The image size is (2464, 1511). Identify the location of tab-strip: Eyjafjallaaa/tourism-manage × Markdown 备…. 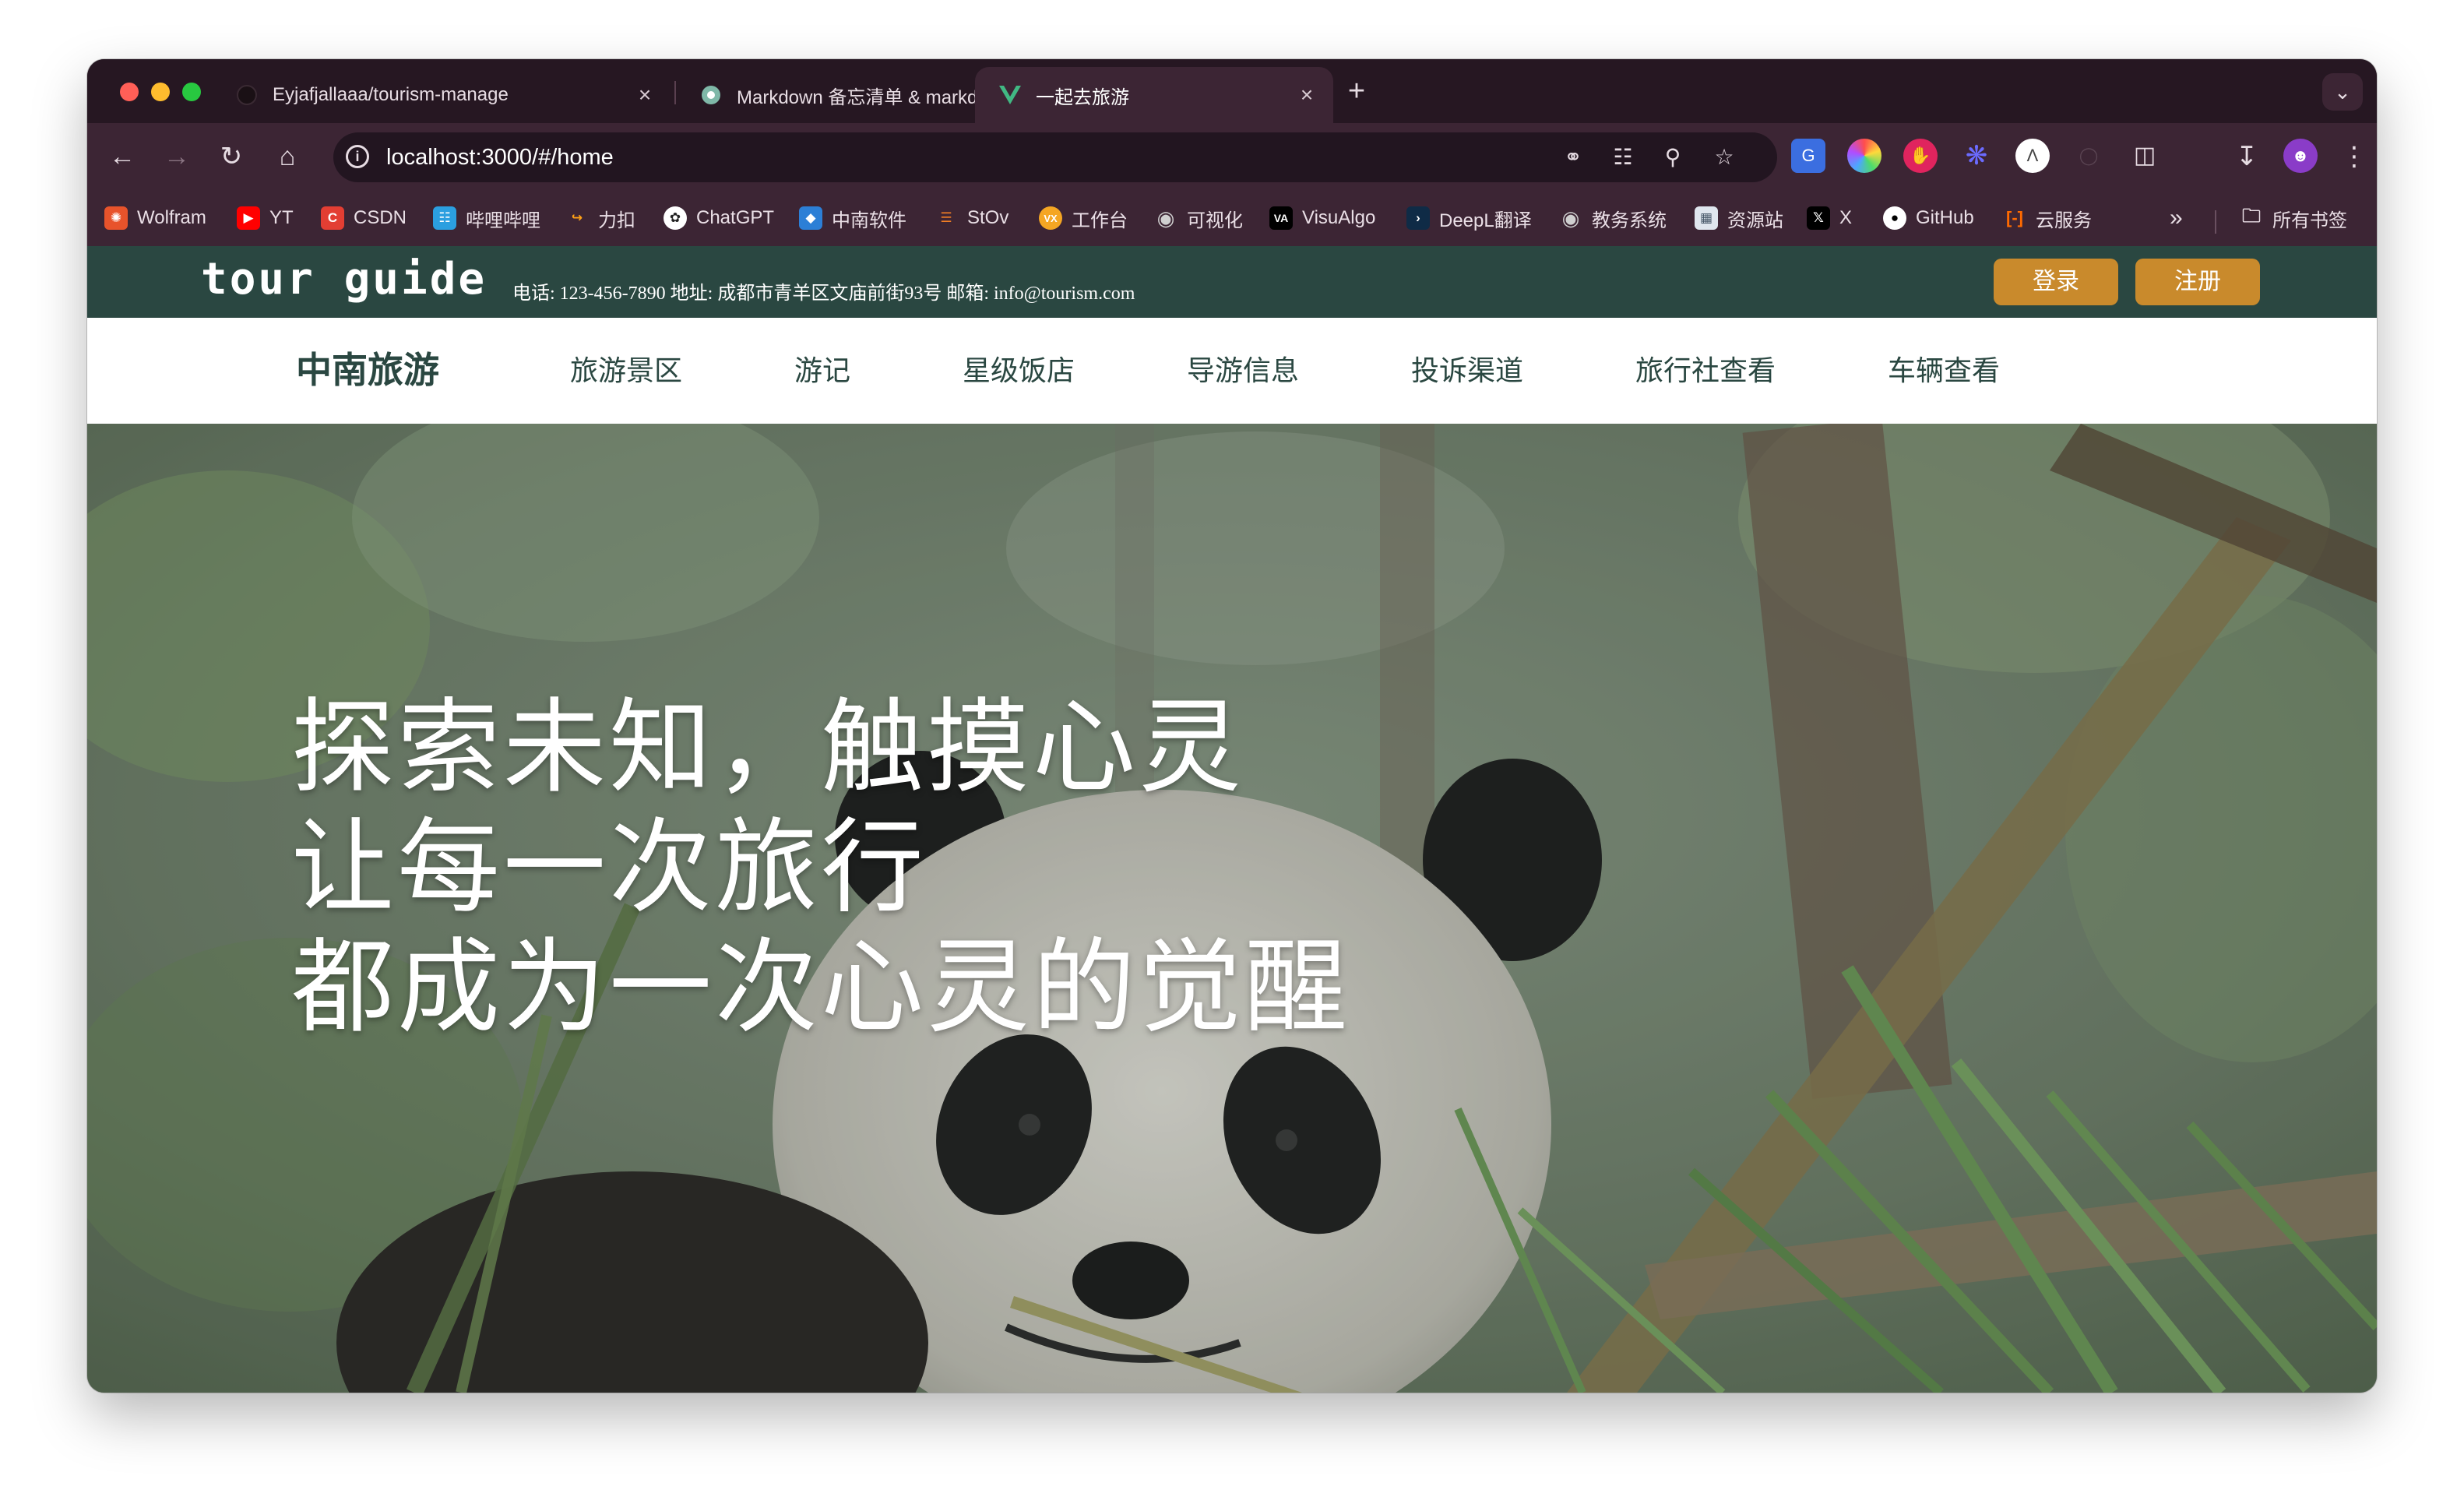
(1232, 91).